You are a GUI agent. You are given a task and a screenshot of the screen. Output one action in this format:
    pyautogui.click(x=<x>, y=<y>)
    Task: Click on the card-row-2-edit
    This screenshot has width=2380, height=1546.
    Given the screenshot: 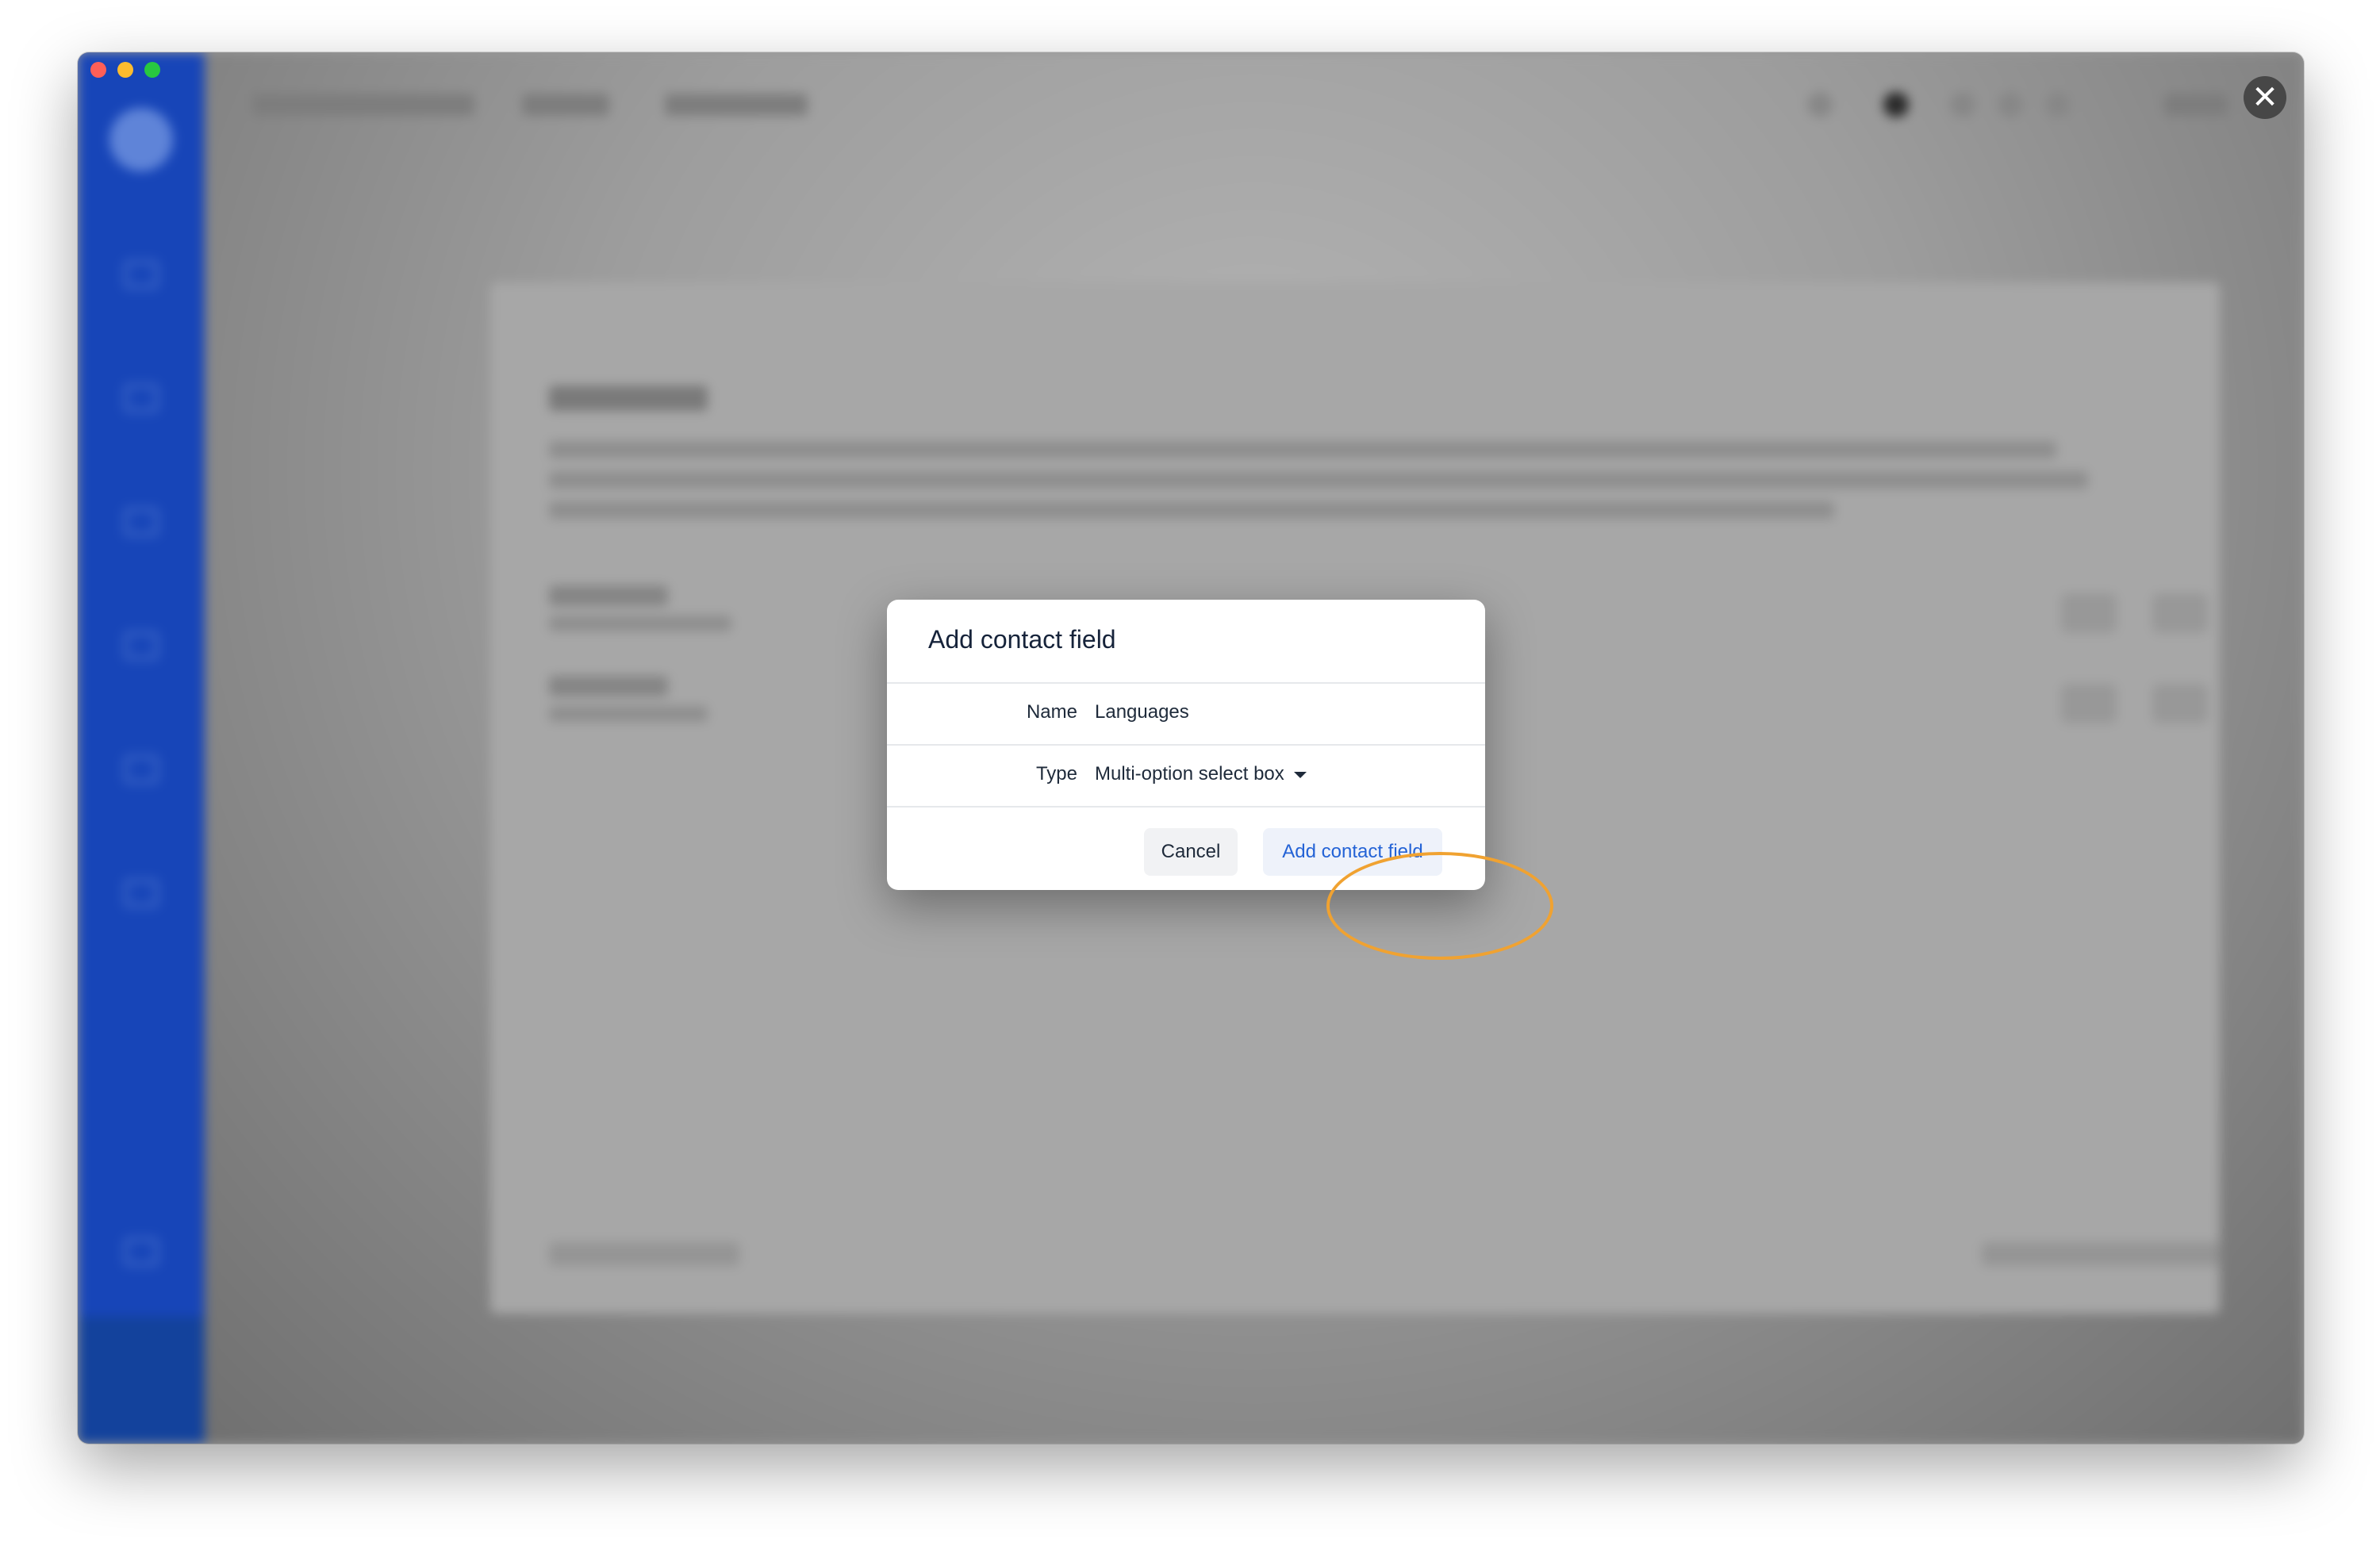 What is the action you would take?
    pyautogui.click(x=2089, y=703)
    